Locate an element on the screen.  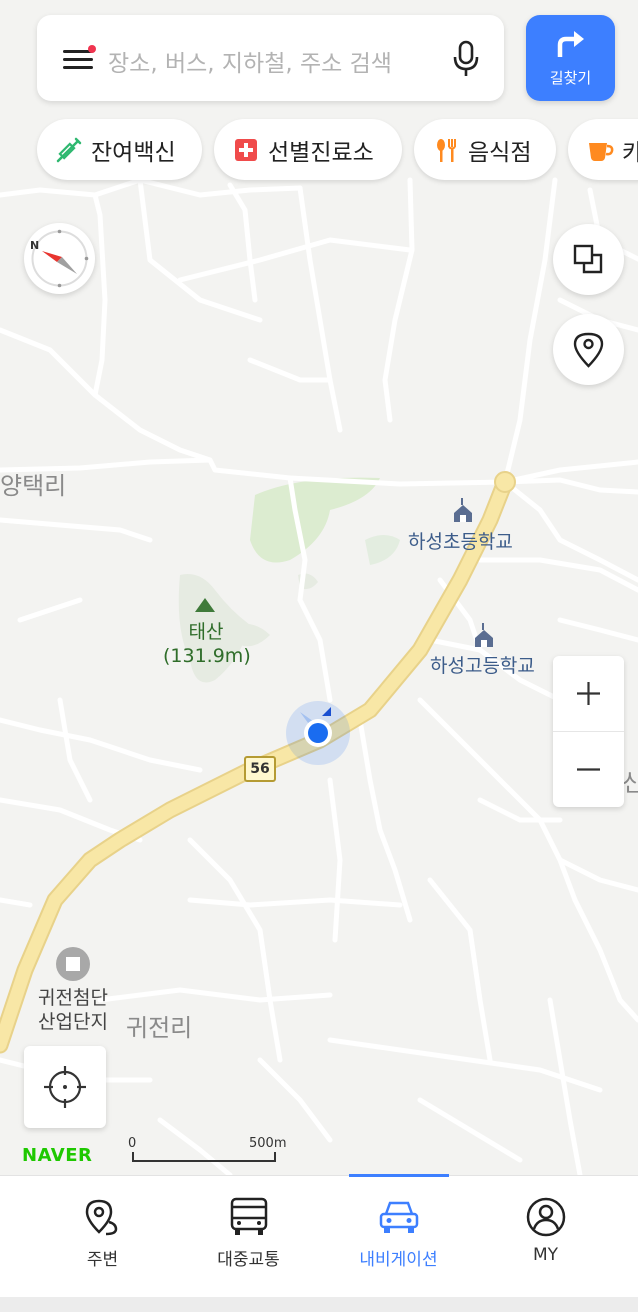
plus-icon is located at coordinates (588, 693).